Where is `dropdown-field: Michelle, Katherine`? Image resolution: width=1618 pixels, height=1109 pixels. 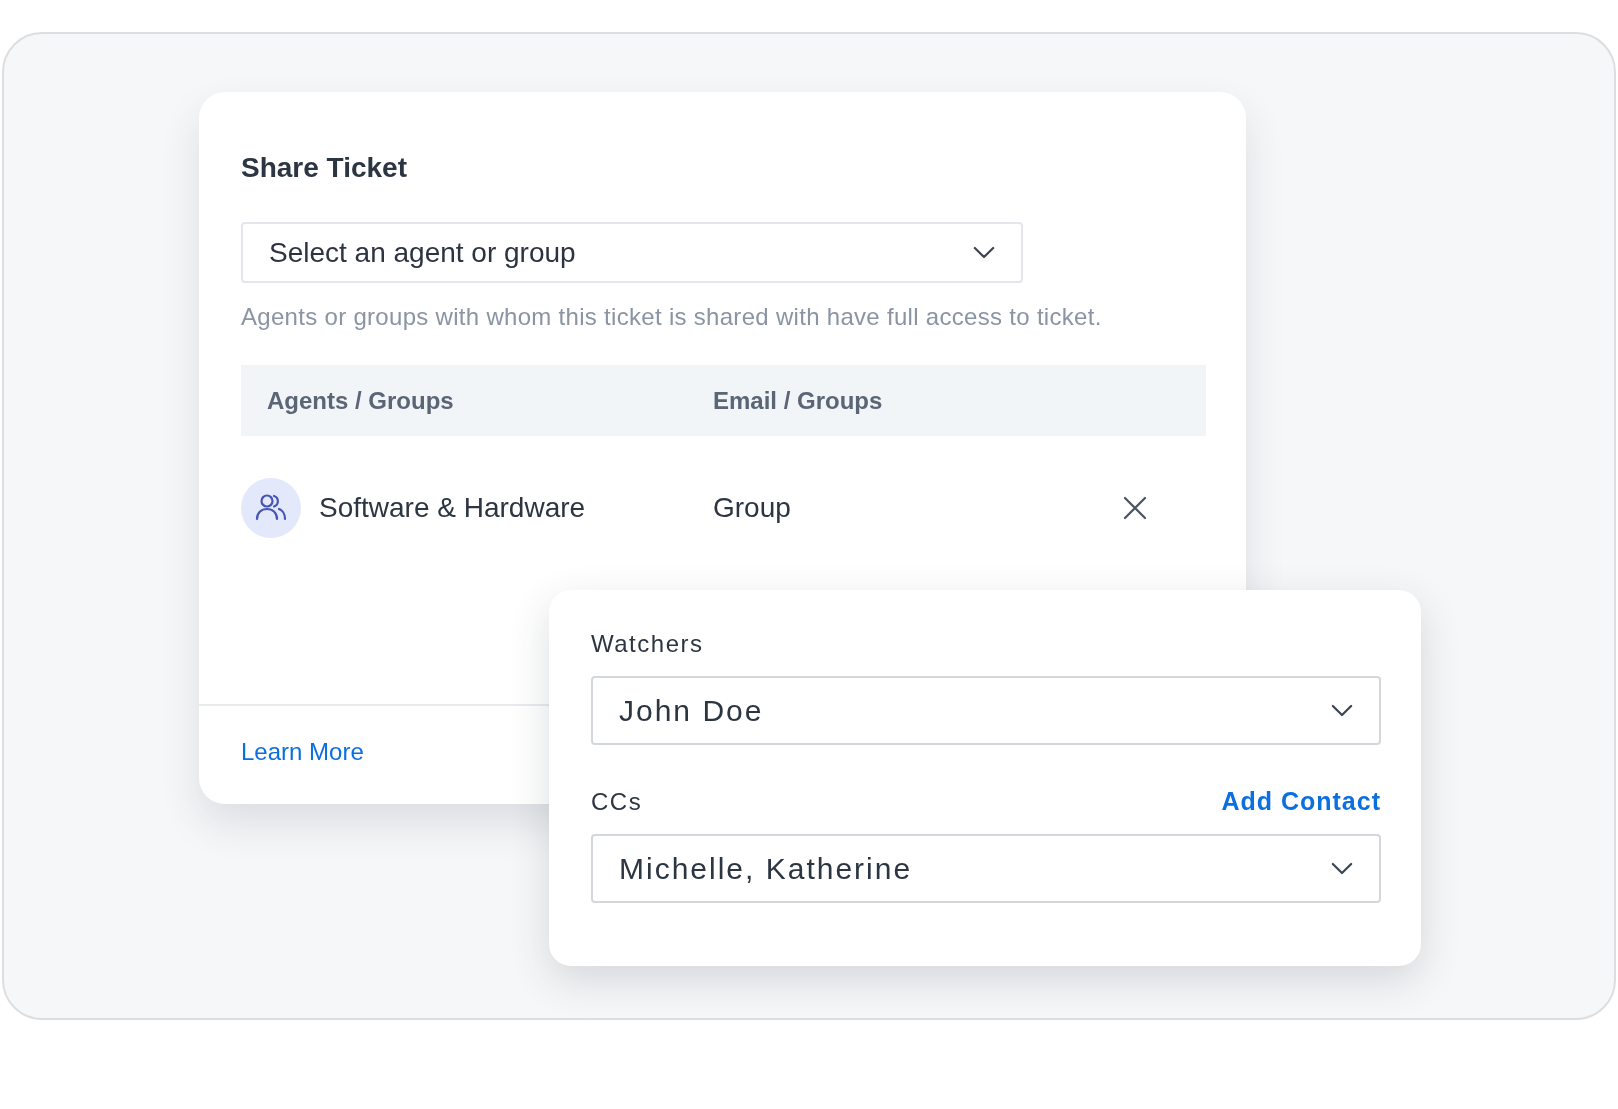
dropdown-field: Michelle, Katherine is located at coordinates (986, 868).